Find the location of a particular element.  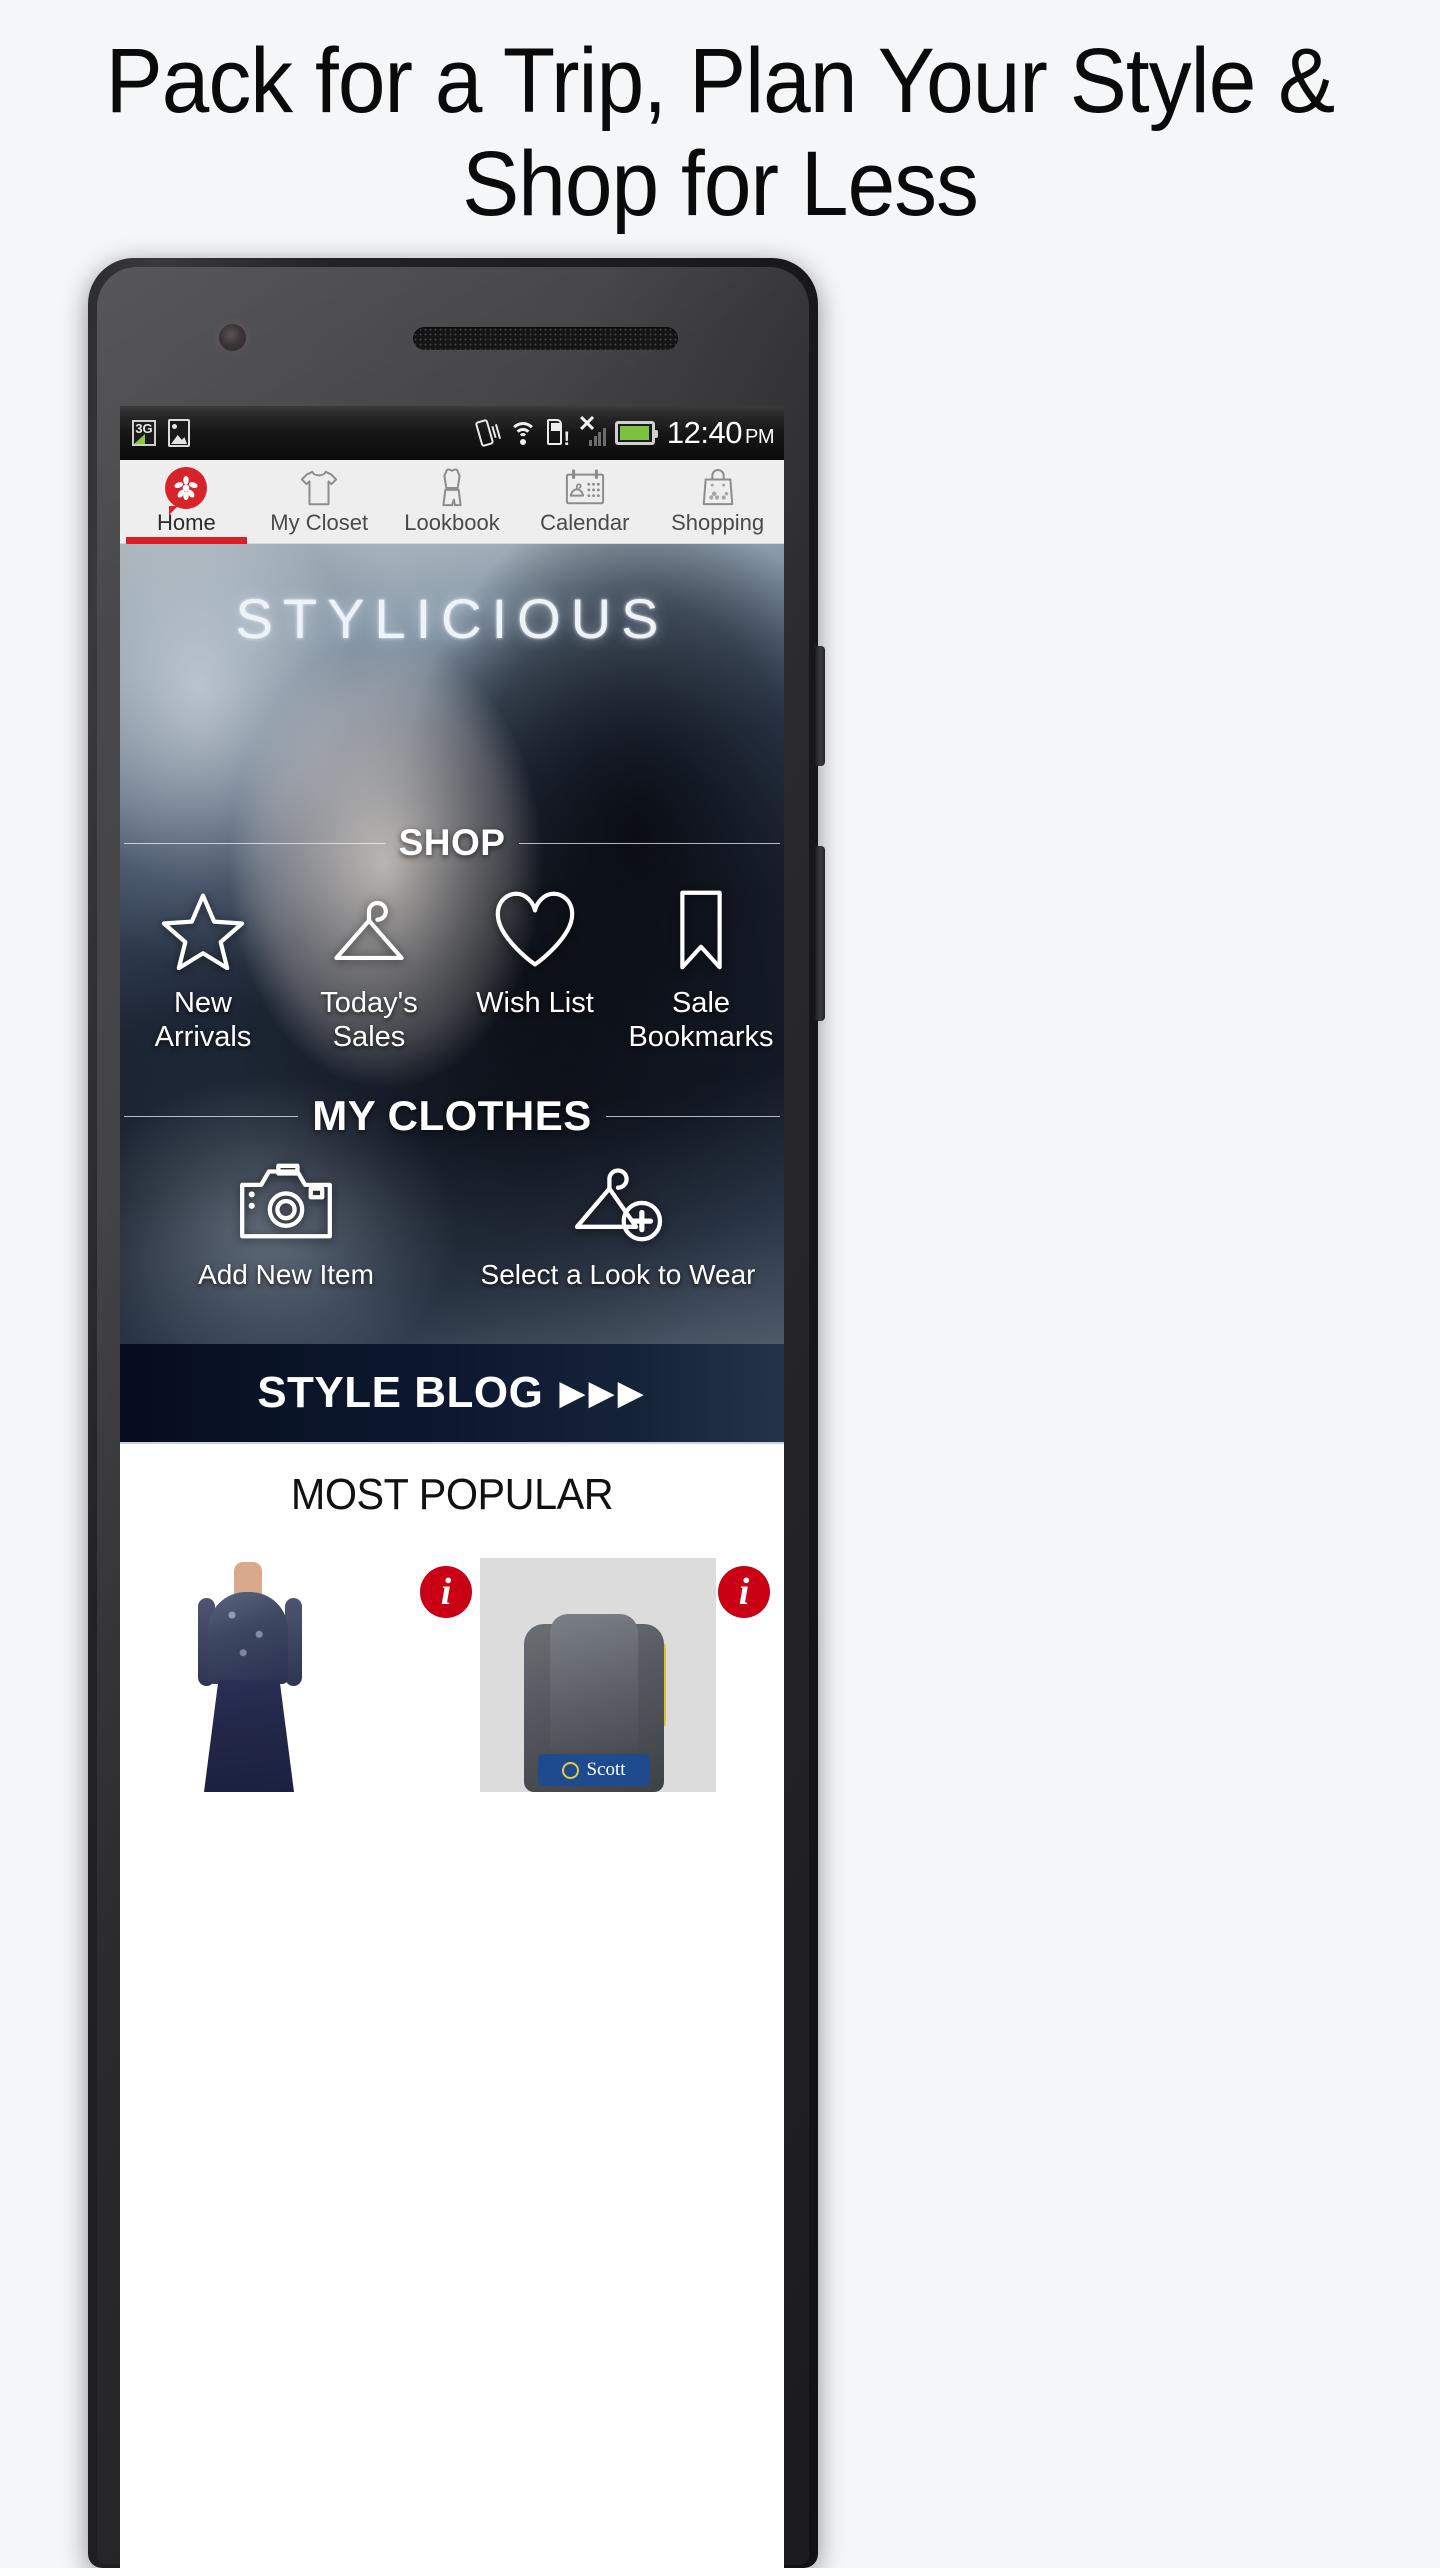

tab-calendar: Calendar is located at coordinates (584, 501).